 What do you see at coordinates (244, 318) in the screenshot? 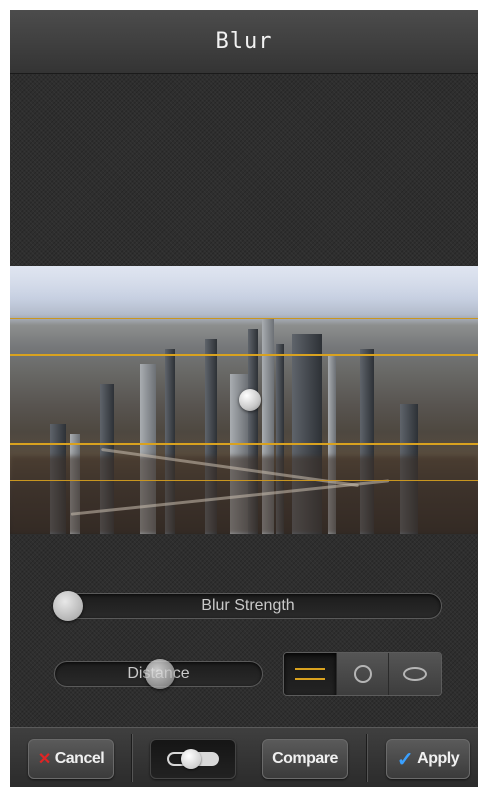
I see `outer-guide-line-top` at bounding box center [244, 318].